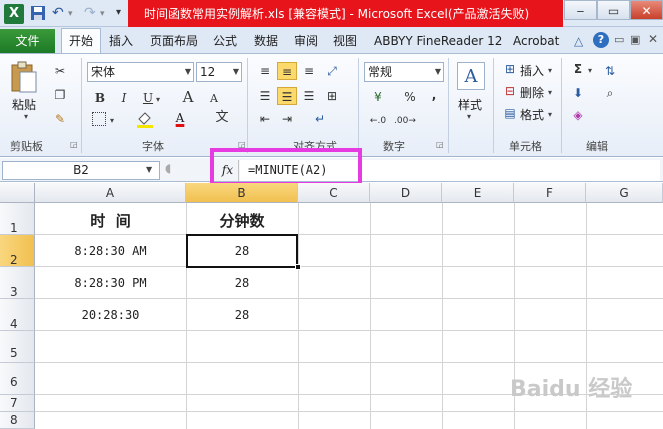  Describe the element at coordinates (225, 41) in the screenshot. I see `tab-formulas: 公式` at that location.